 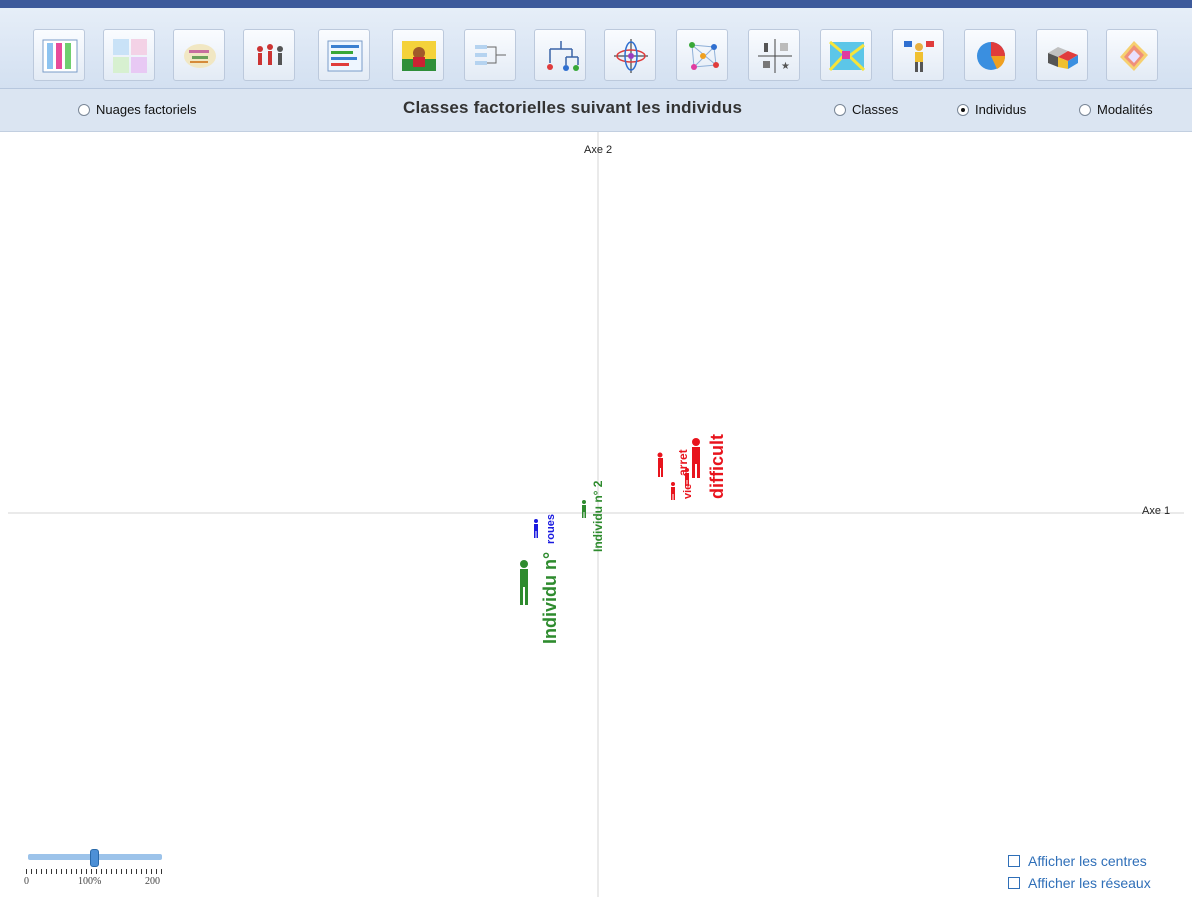 I want to click on pie-icon, so click(x=991, y=56).